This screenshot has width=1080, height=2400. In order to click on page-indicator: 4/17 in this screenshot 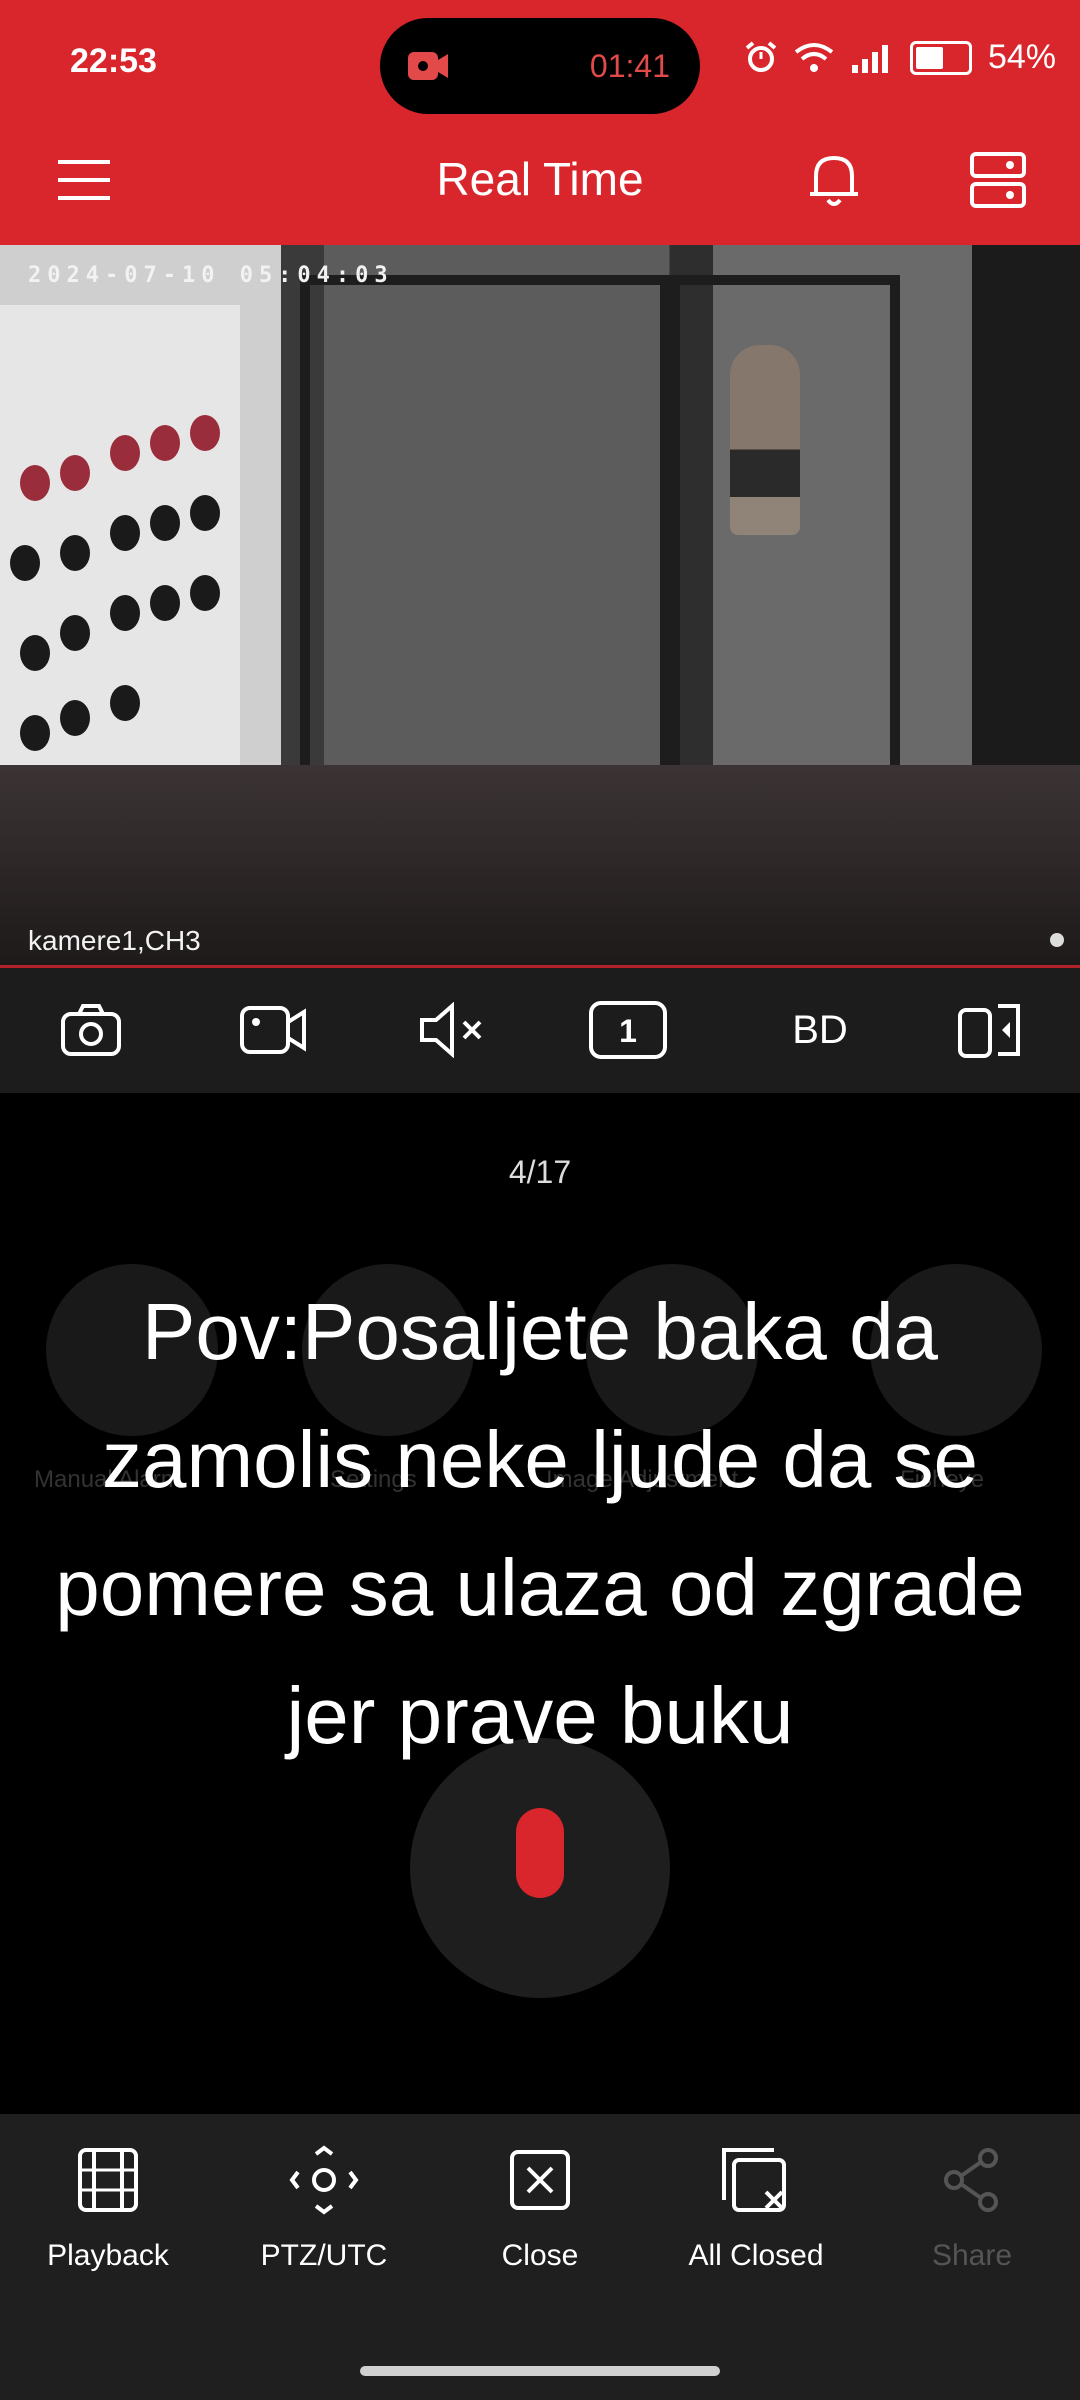, I will do `click(540, 1172)`.